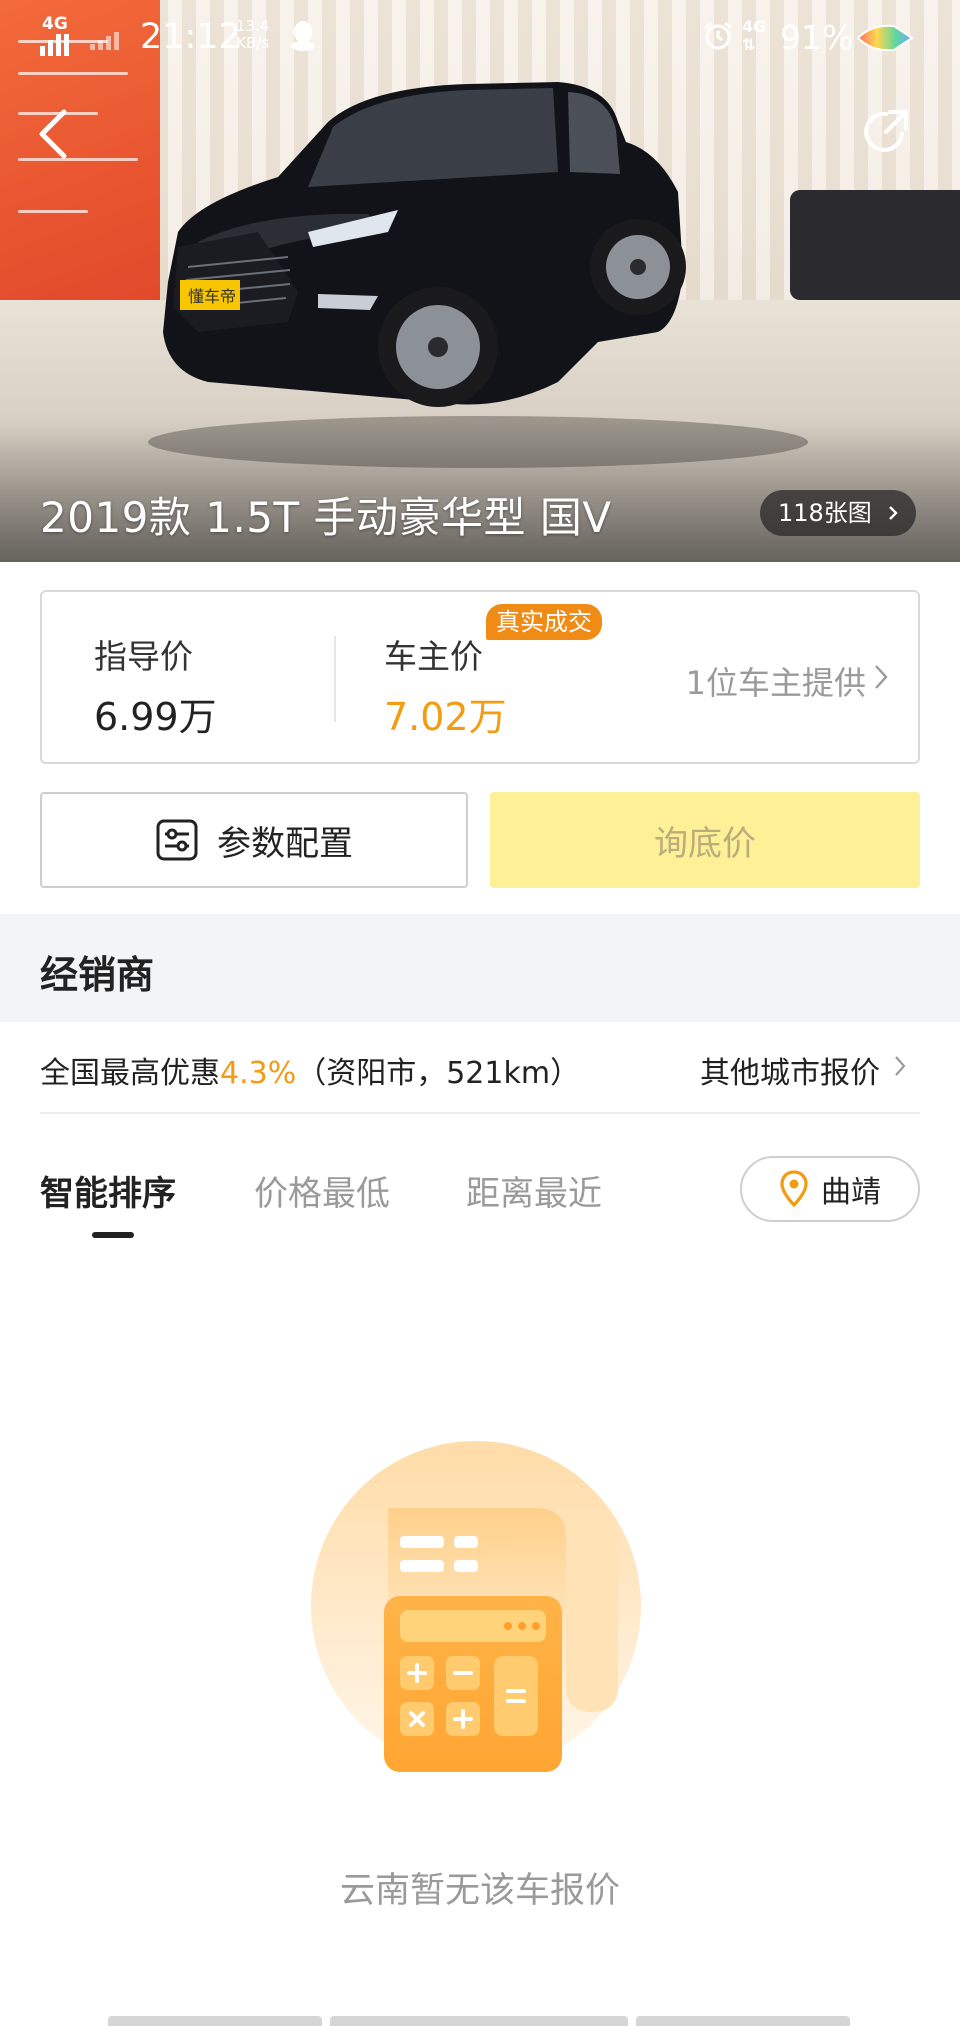  Describe the element at coordinates (476, 1606) in the screenshot. I see `calculator-receipt-icon` at that location.